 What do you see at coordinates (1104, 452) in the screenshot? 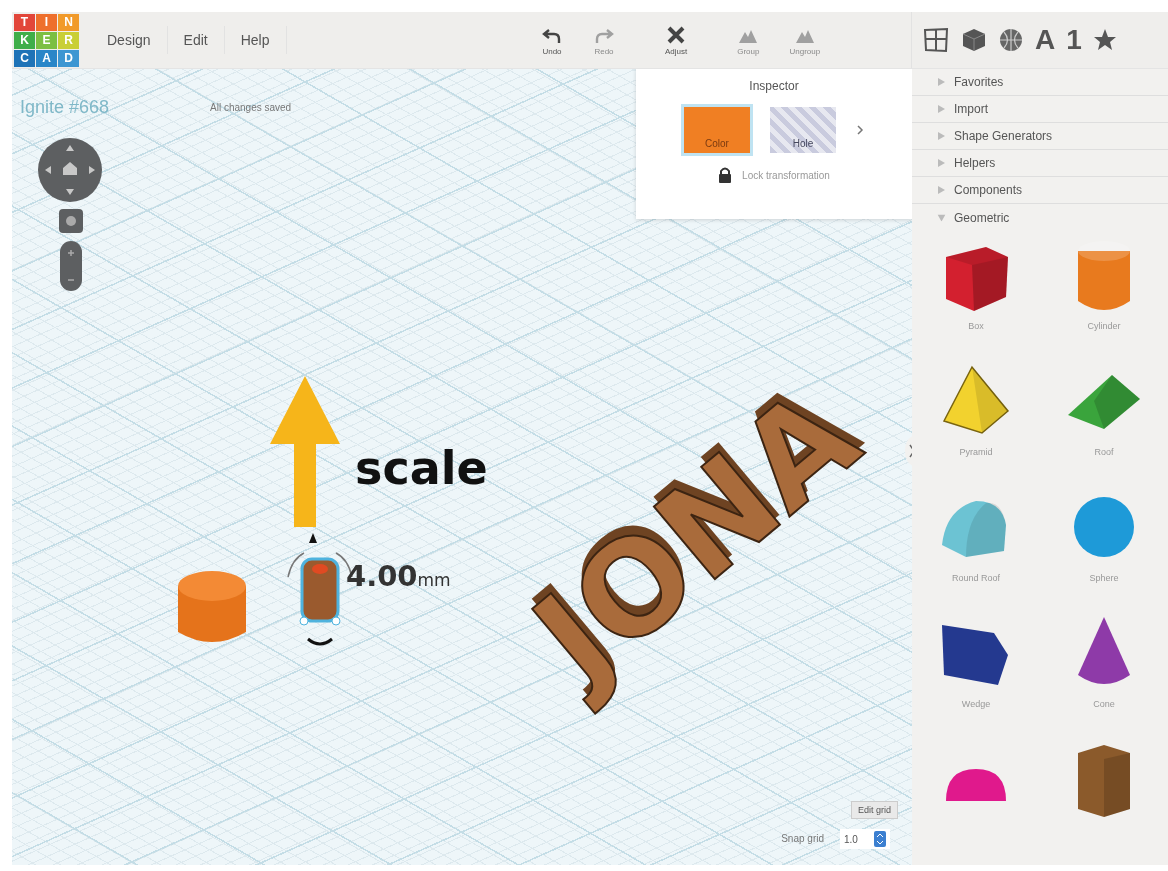
I see `shape-label: Roof` at bounding box center [1104, 452].